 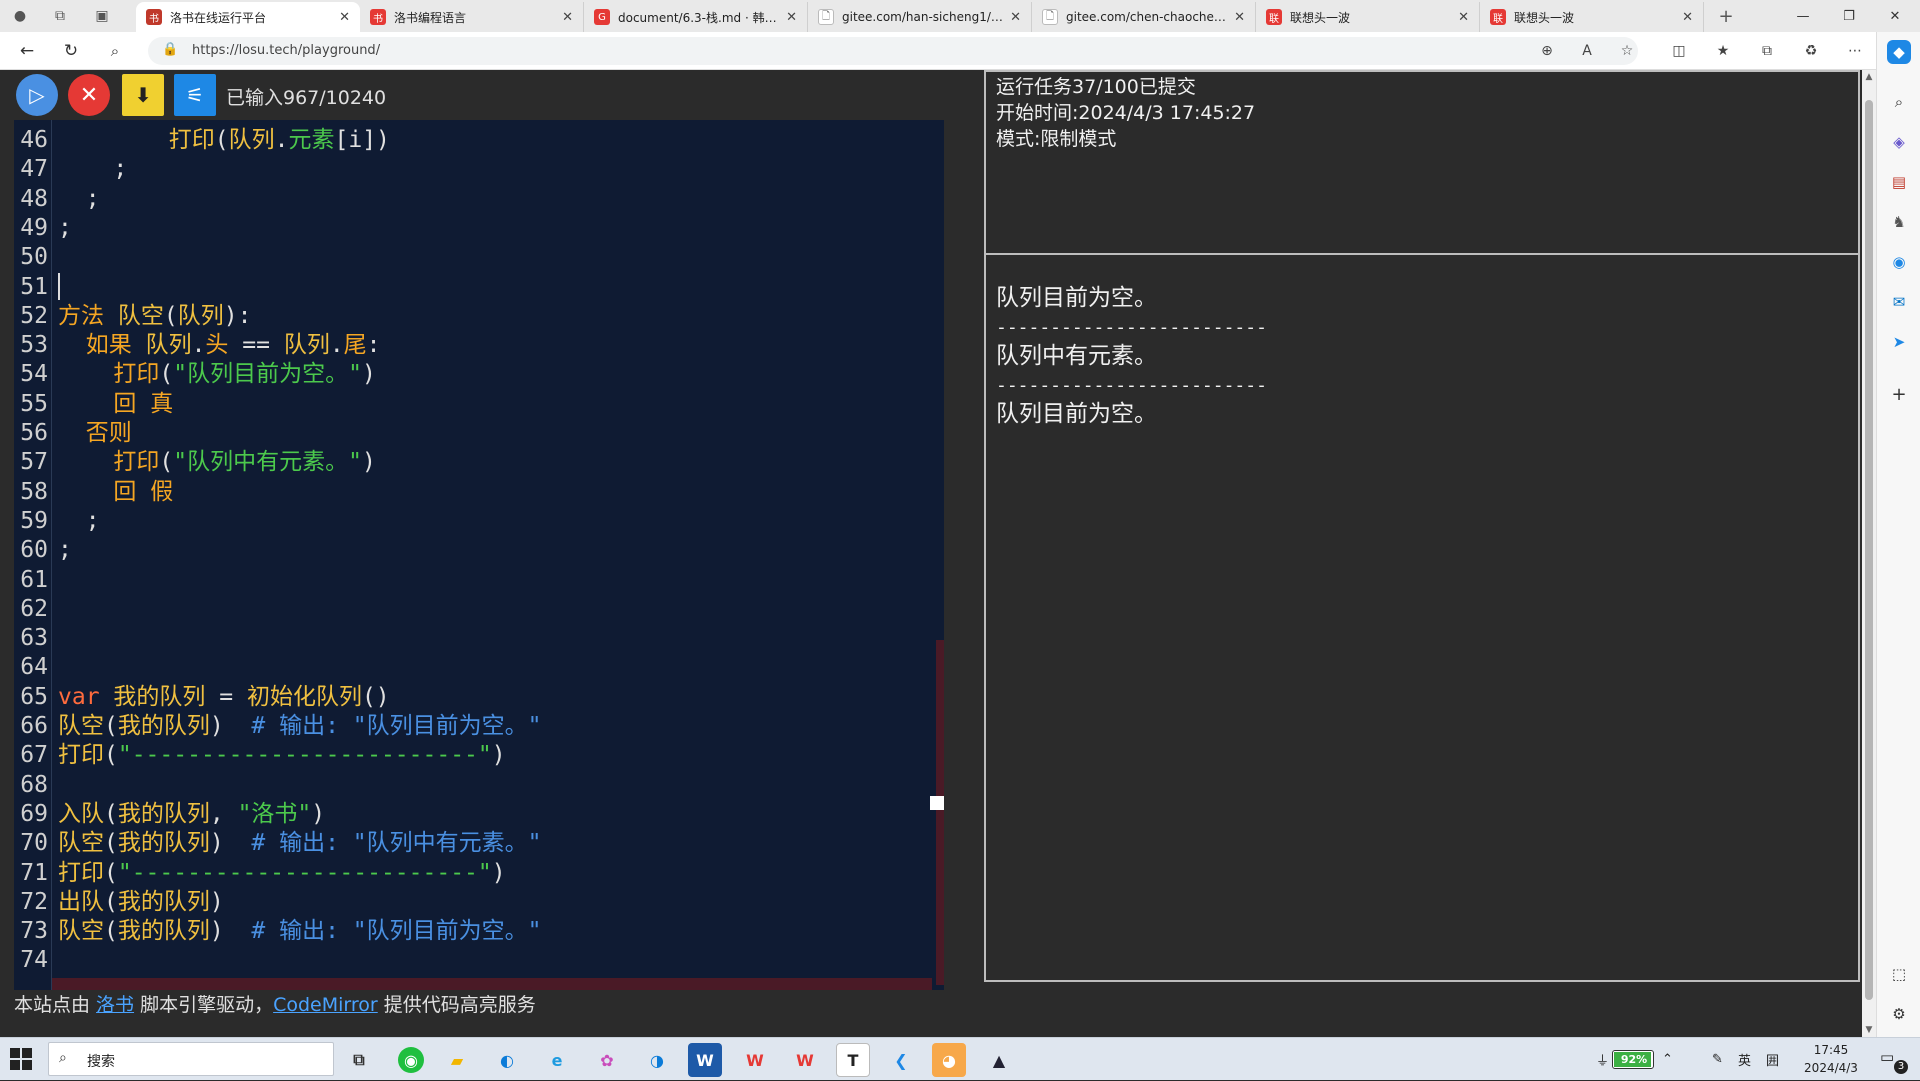 I want to click on typora-icon: T, so click(x=853, y=1060).